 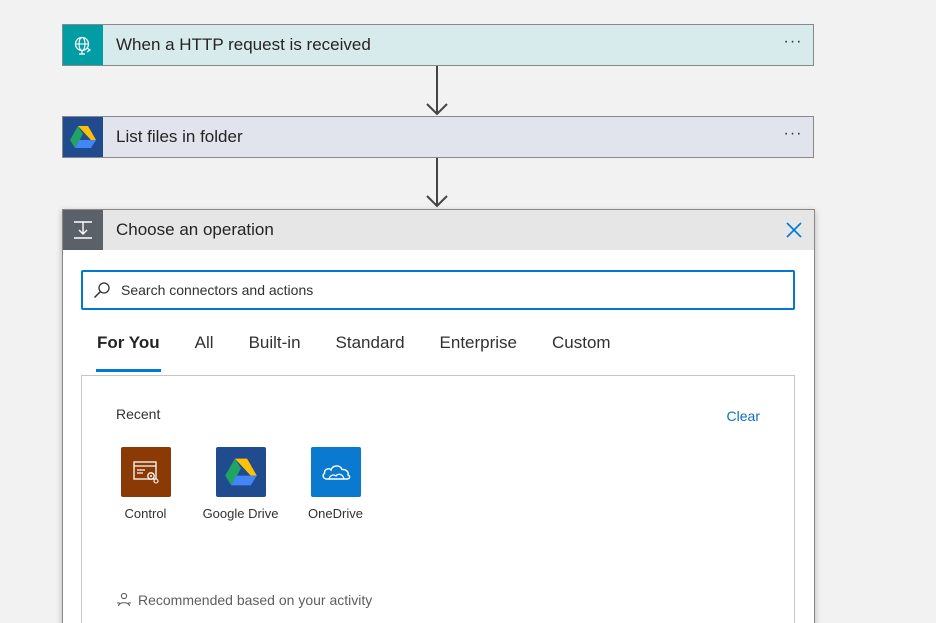 What do you see at coordinates (83, 230) in the screenshot?
I see `operation-icon` at bounding box center [83, 230].